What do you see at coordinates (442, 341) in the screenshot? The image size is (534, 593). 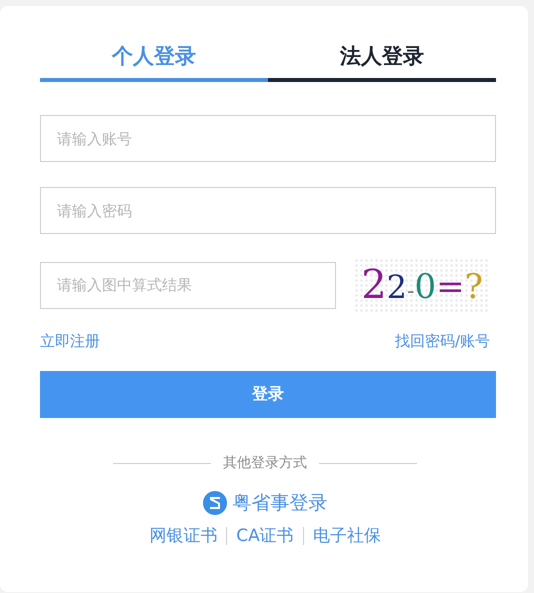 I see `recover-link: 找回密码/账号` at bounding box center [442, 341].